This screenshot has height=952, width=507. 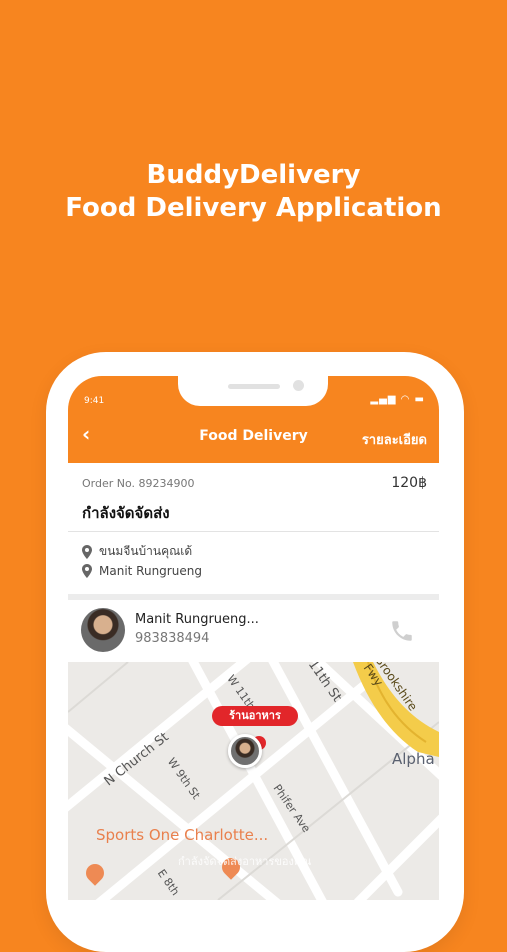 What do you see at coordinates (397, 399) in the screenshot?
I see `status-icons: ▂▄▆ ◠ ▬` at bounding box center [397, 399].